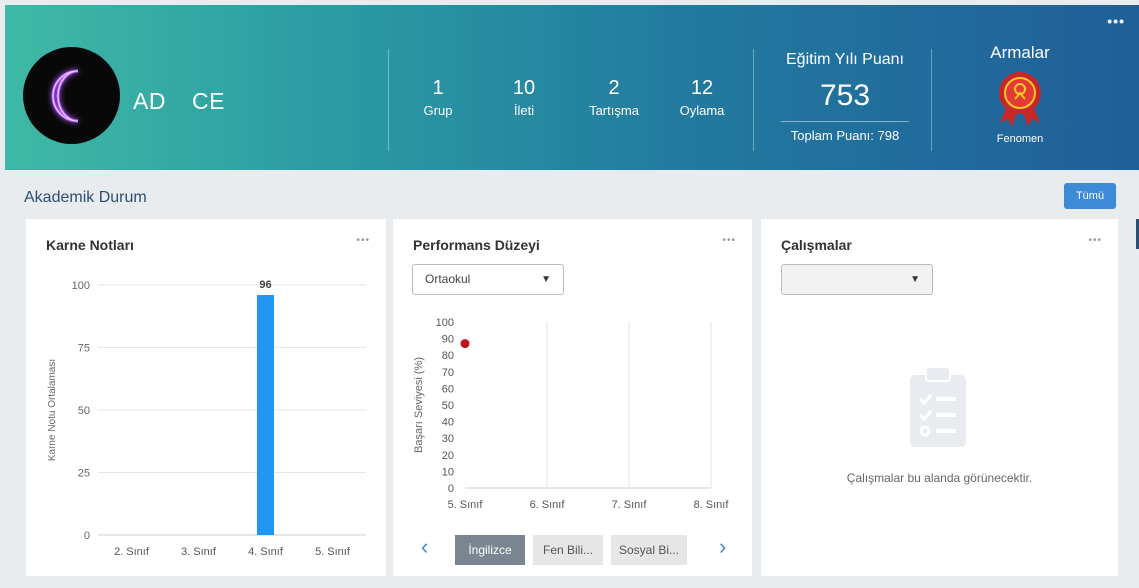 This screenshot has height=588, width=1139. I want to click on user-name: AD CE, so click(179, 101).